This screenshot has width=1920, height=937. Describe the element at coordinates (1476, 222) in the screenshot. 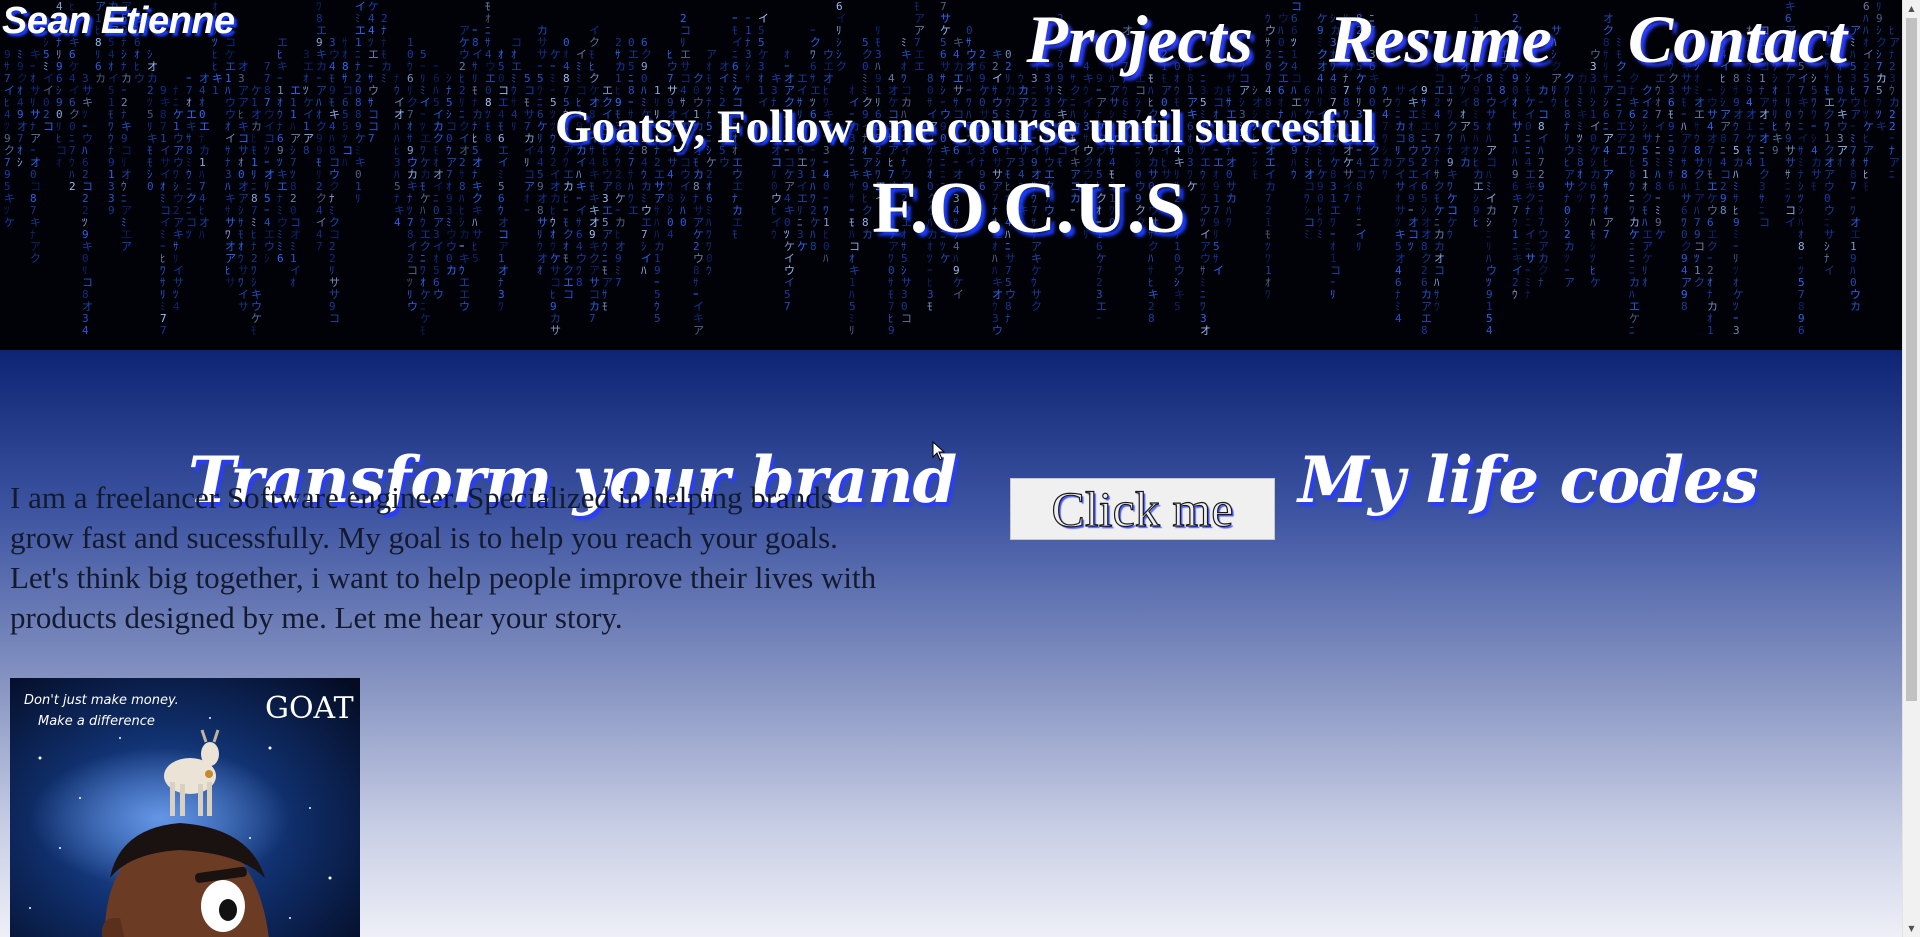

I see `svg-text: ﾋ` at that location.